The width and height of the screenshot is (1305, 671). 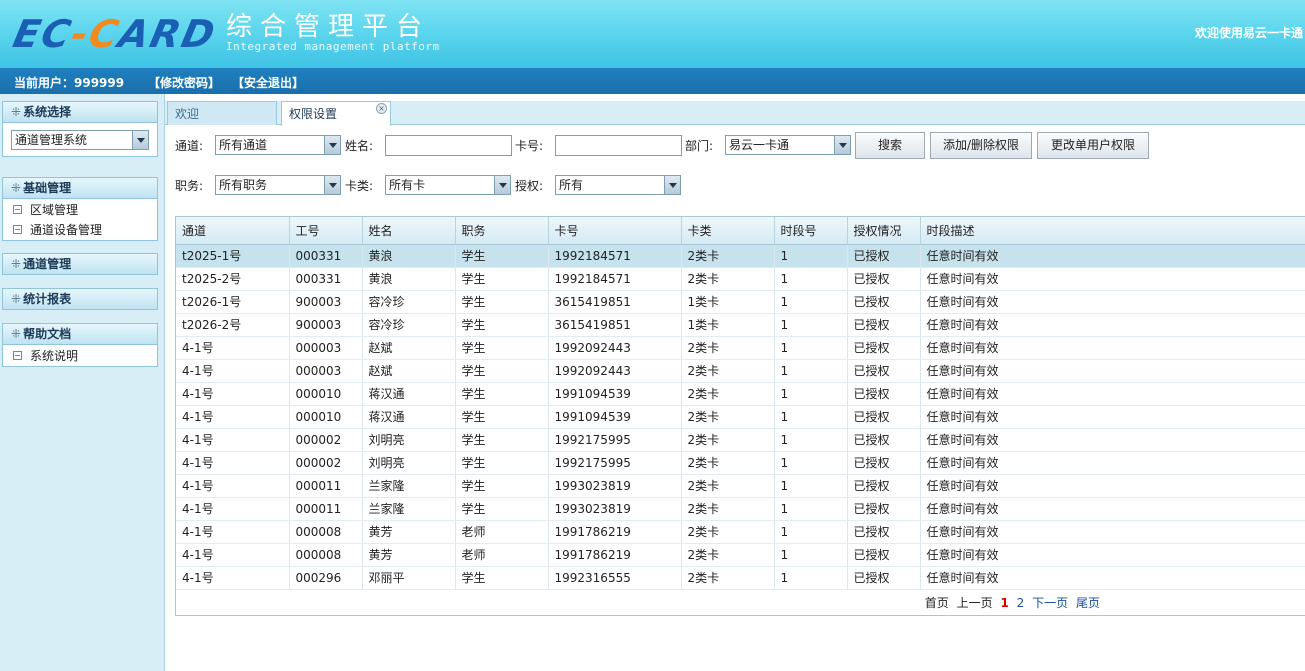 I want to click on card-input, so click(x=618, y=145).